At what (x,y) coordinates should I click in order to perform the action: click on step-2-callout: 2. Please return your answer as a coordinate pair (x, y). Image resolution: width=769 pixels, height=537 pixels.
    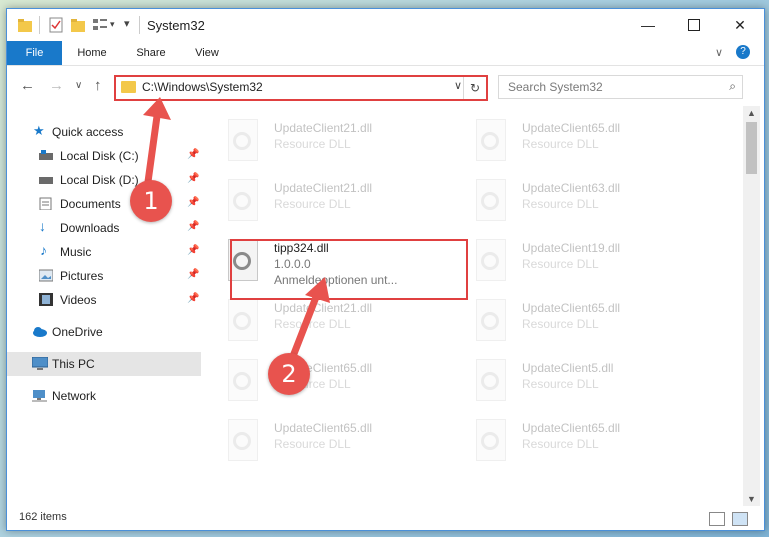
    Looking at the image, I should click on (289, 374).